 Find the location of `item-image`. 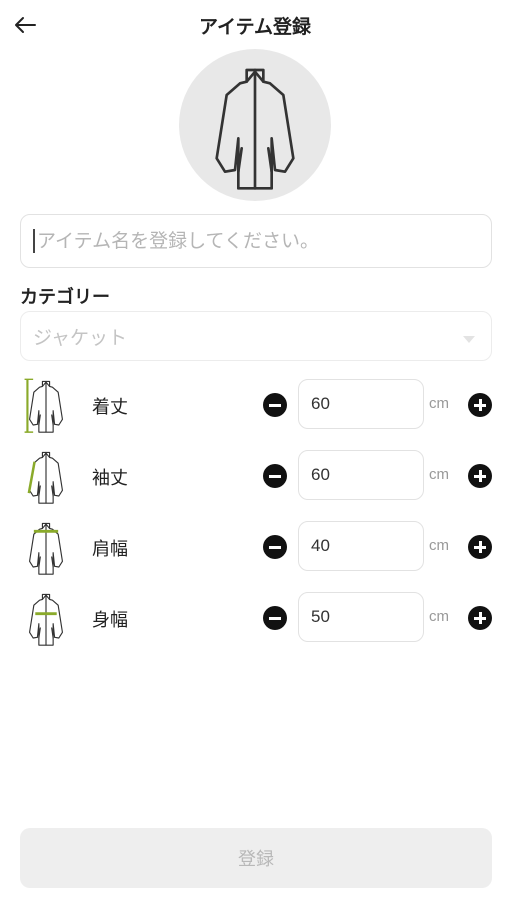

item-image is located at coordinates (255, 125).